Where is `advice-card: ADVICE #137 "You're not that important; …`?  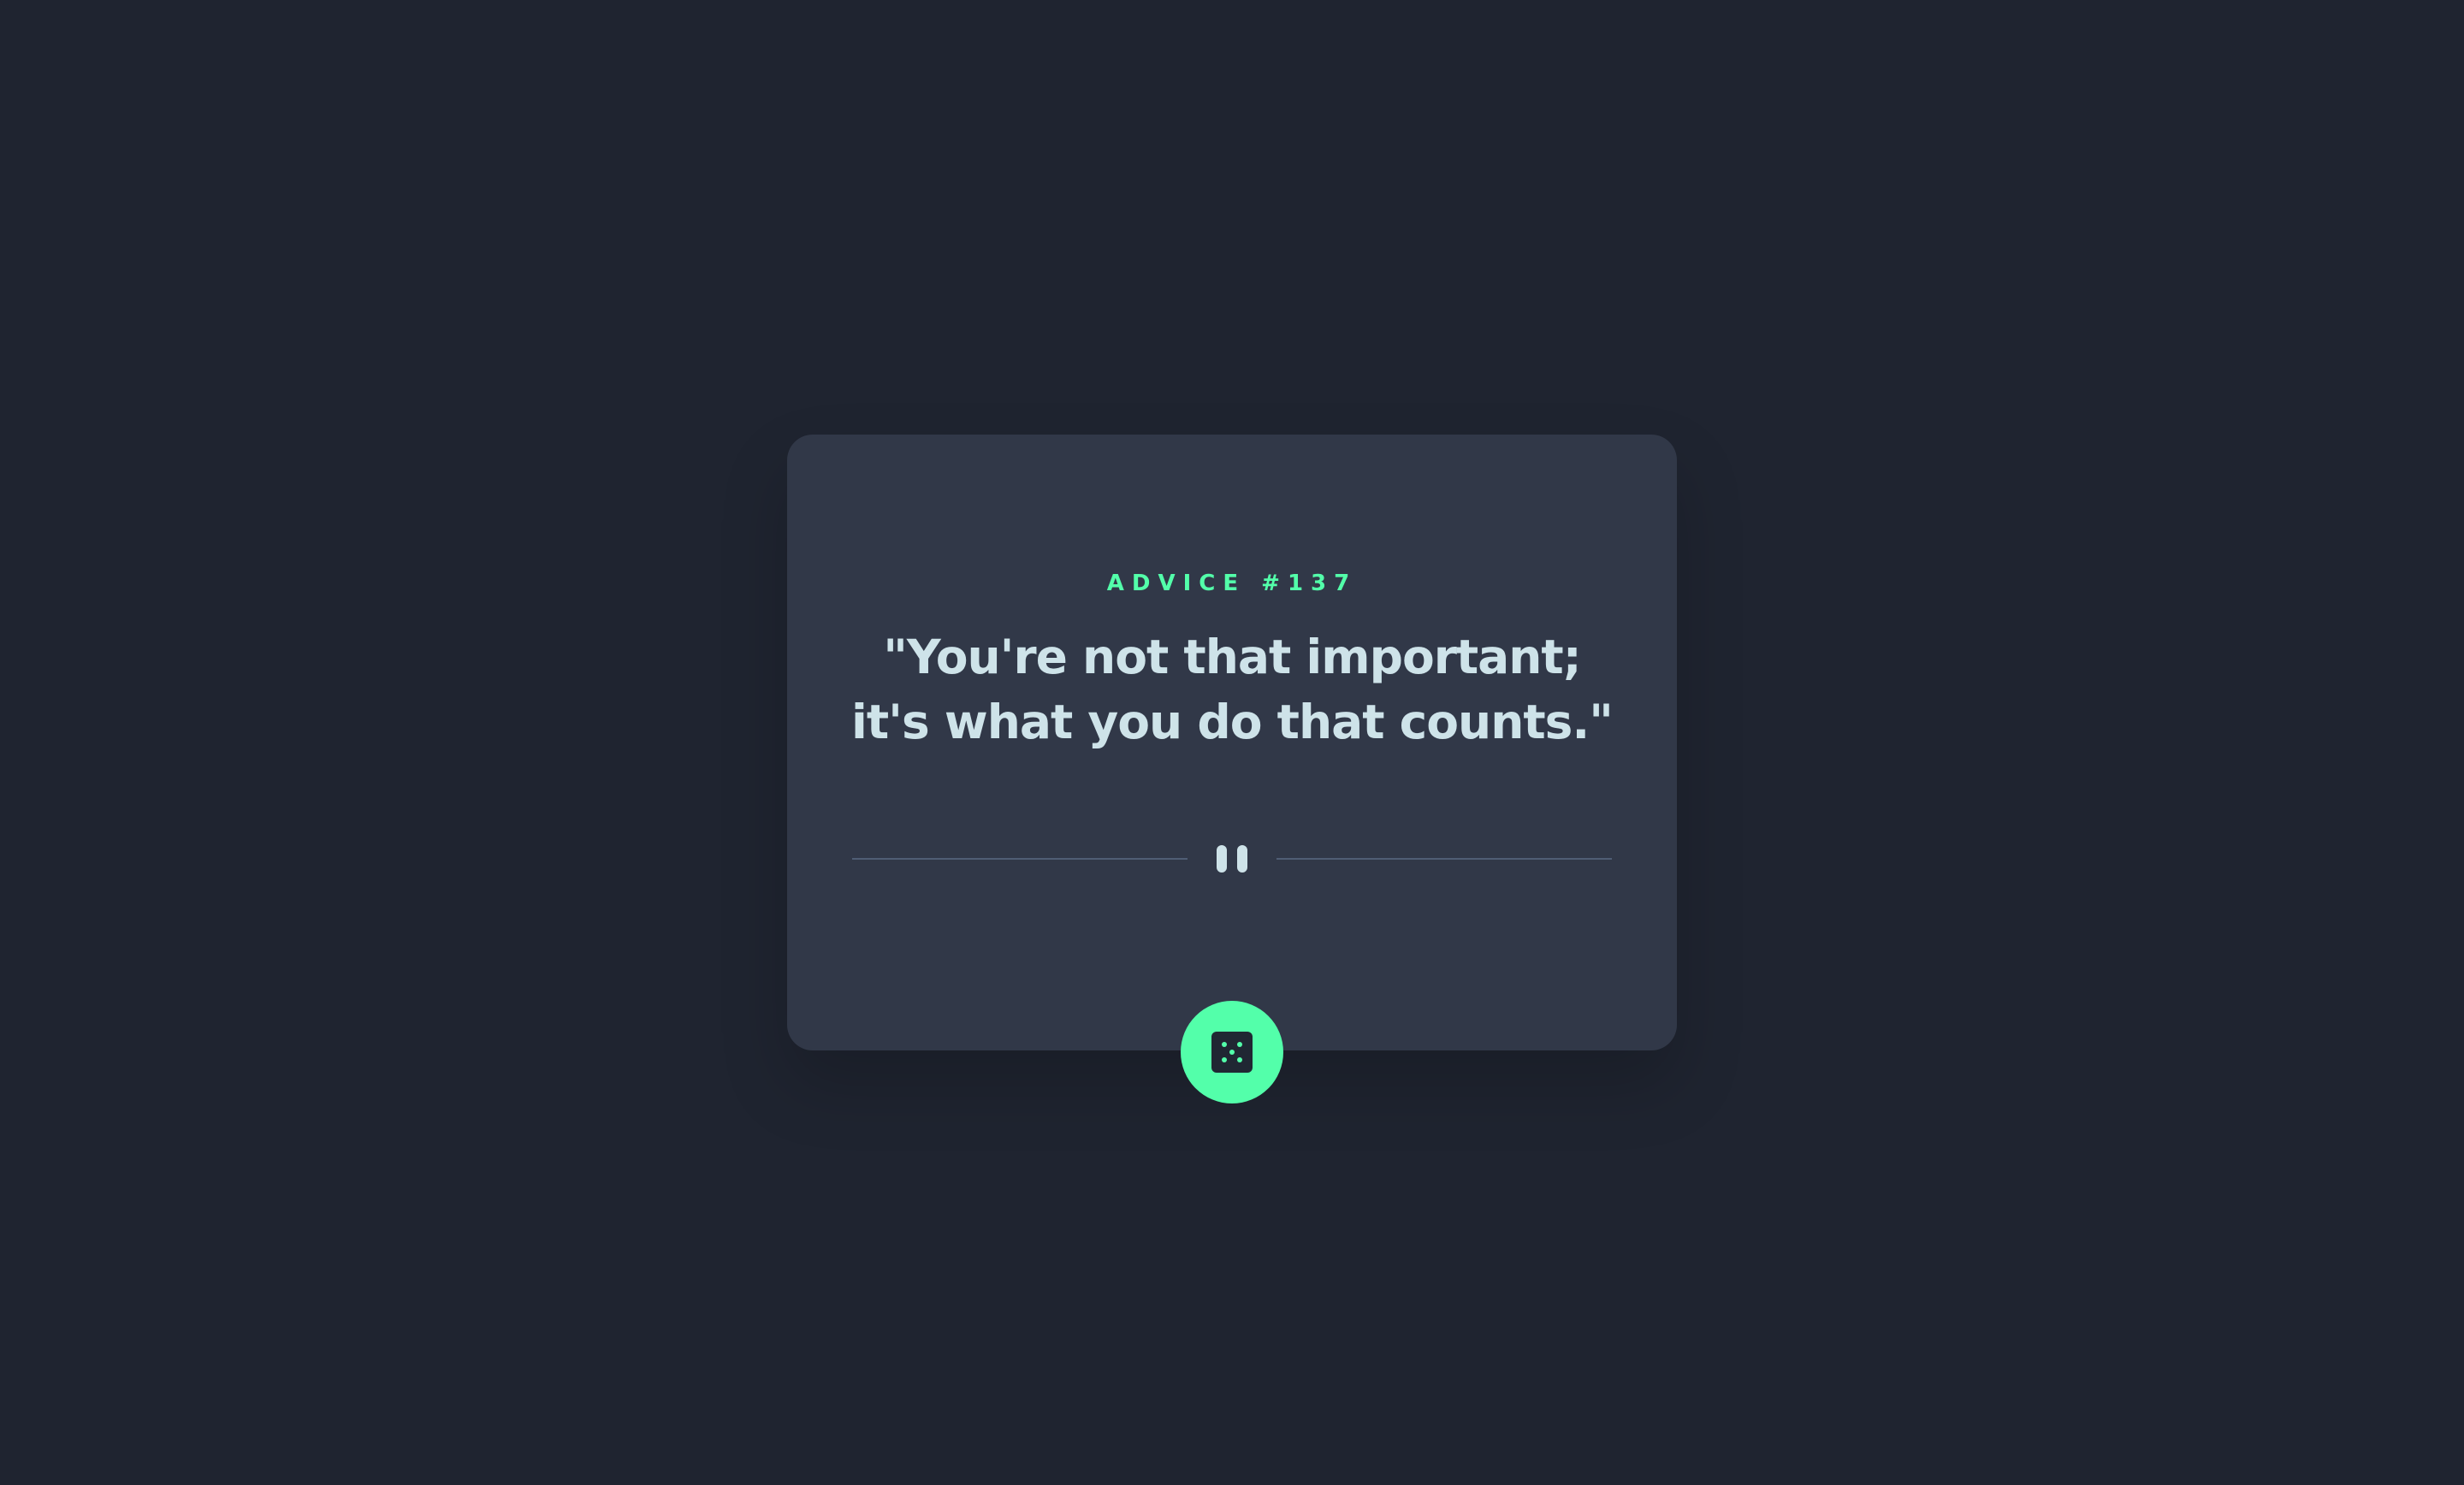 advice-card: ADVICE #137 "You're not that important; … is located at coordinates (1232, 742).